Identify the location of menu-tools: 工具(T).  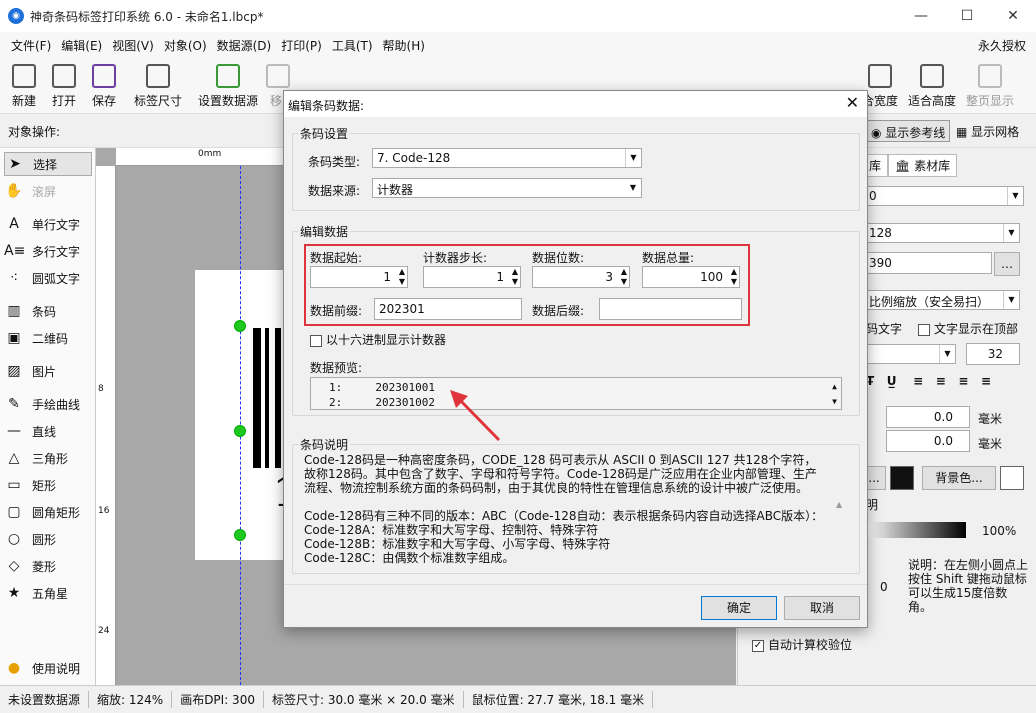
(352, 45).